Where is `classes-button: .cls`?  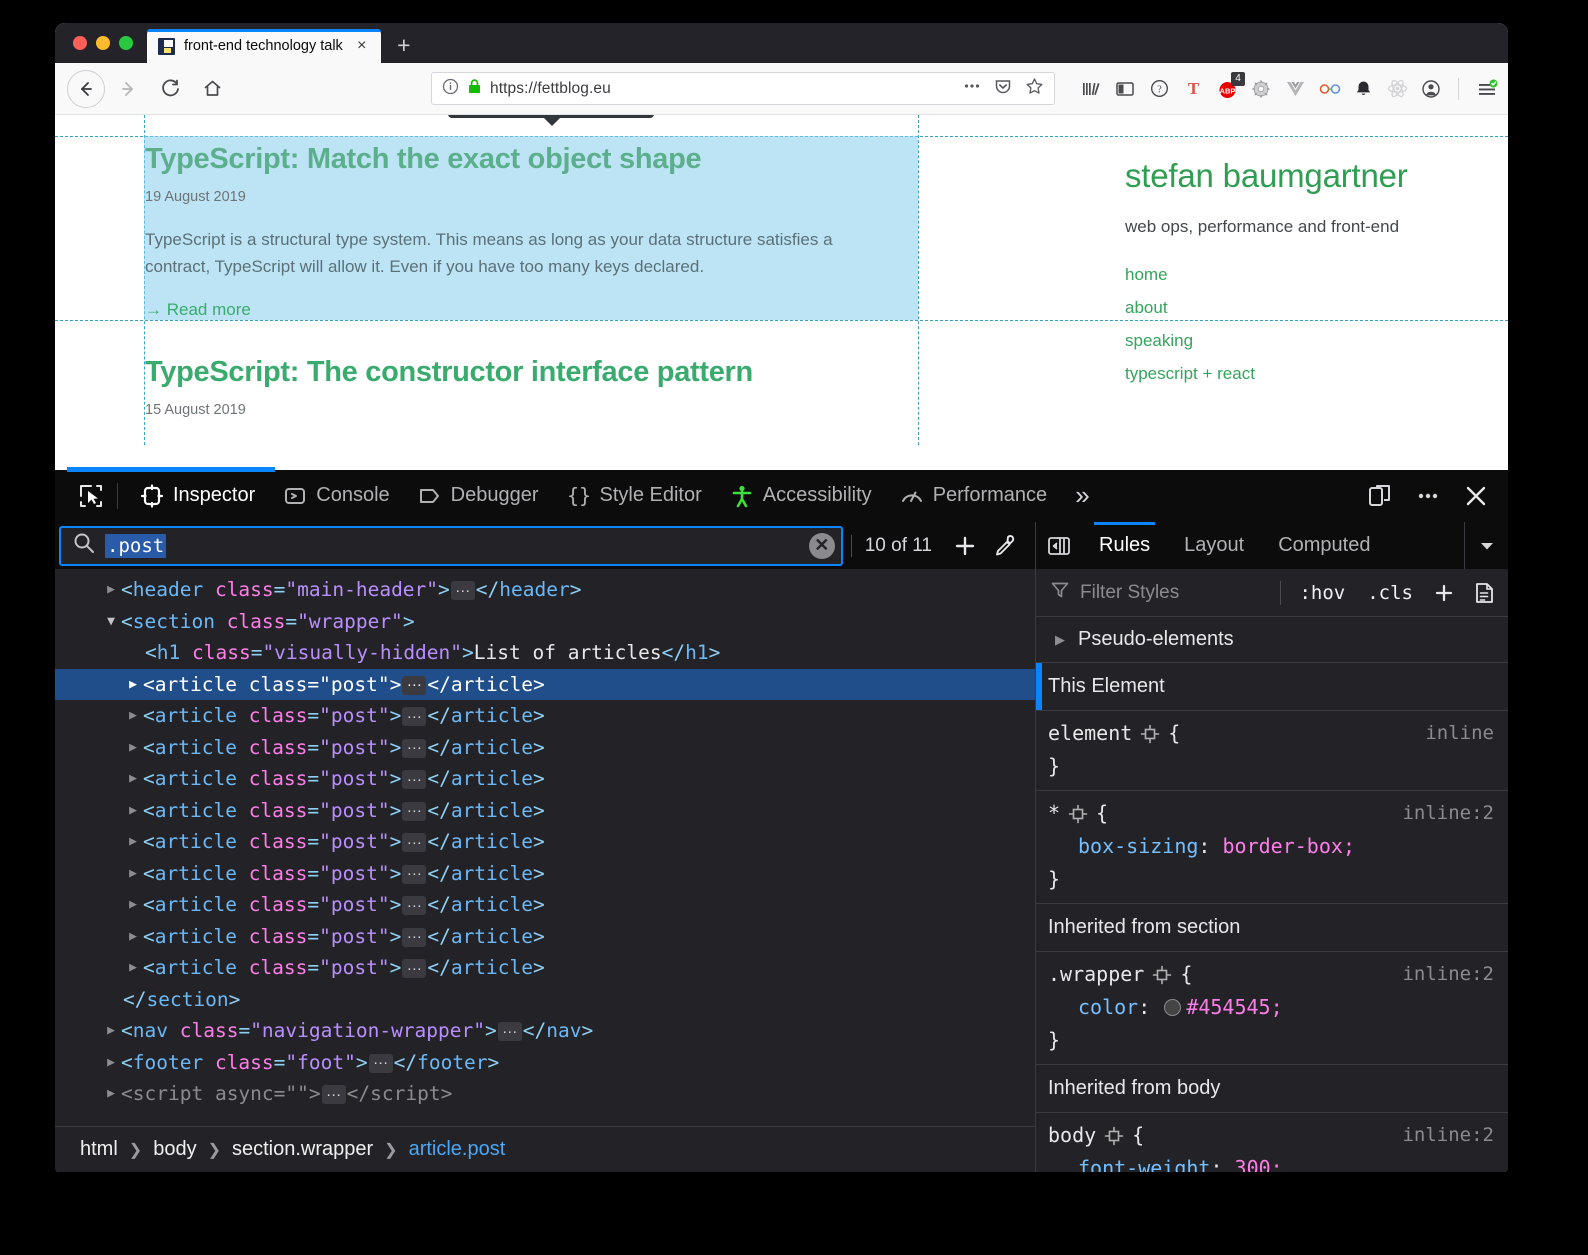
classes-button: .cls is located at coordinates (1390, 593).